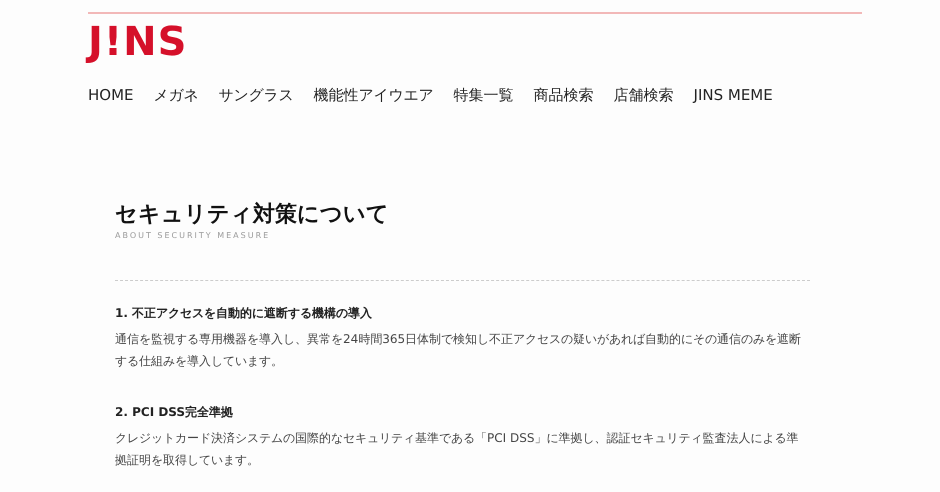 The image size is (940, 492). Describe the element at coordinates (564, 95) in the screenshot. I see `nav-link: 商品検索` at that location.